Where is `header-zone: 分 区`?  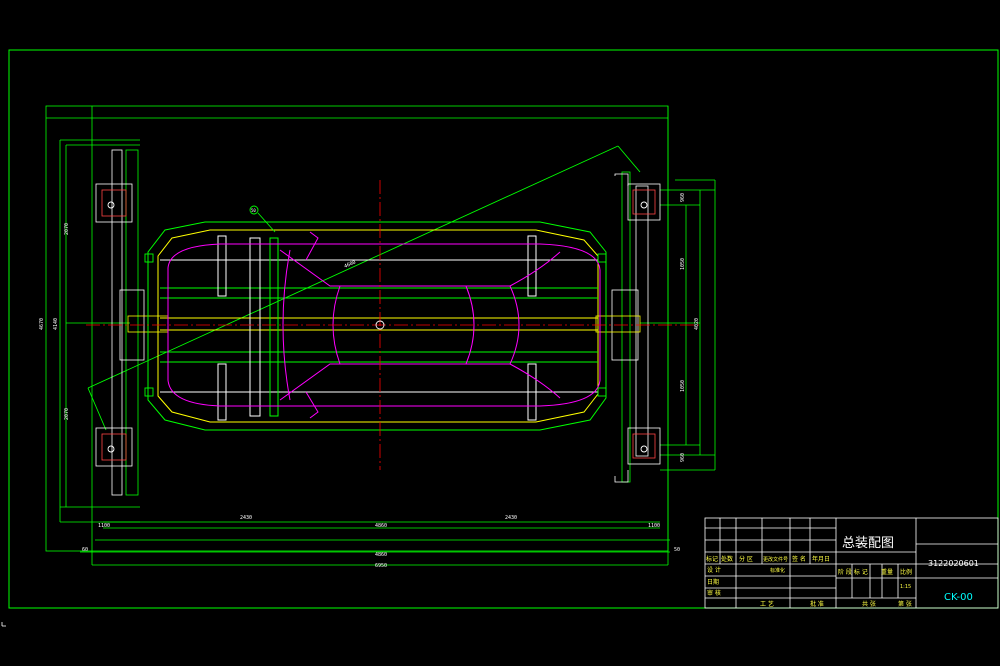 header-zone: 分 区 is located at coordinates (746, 559).